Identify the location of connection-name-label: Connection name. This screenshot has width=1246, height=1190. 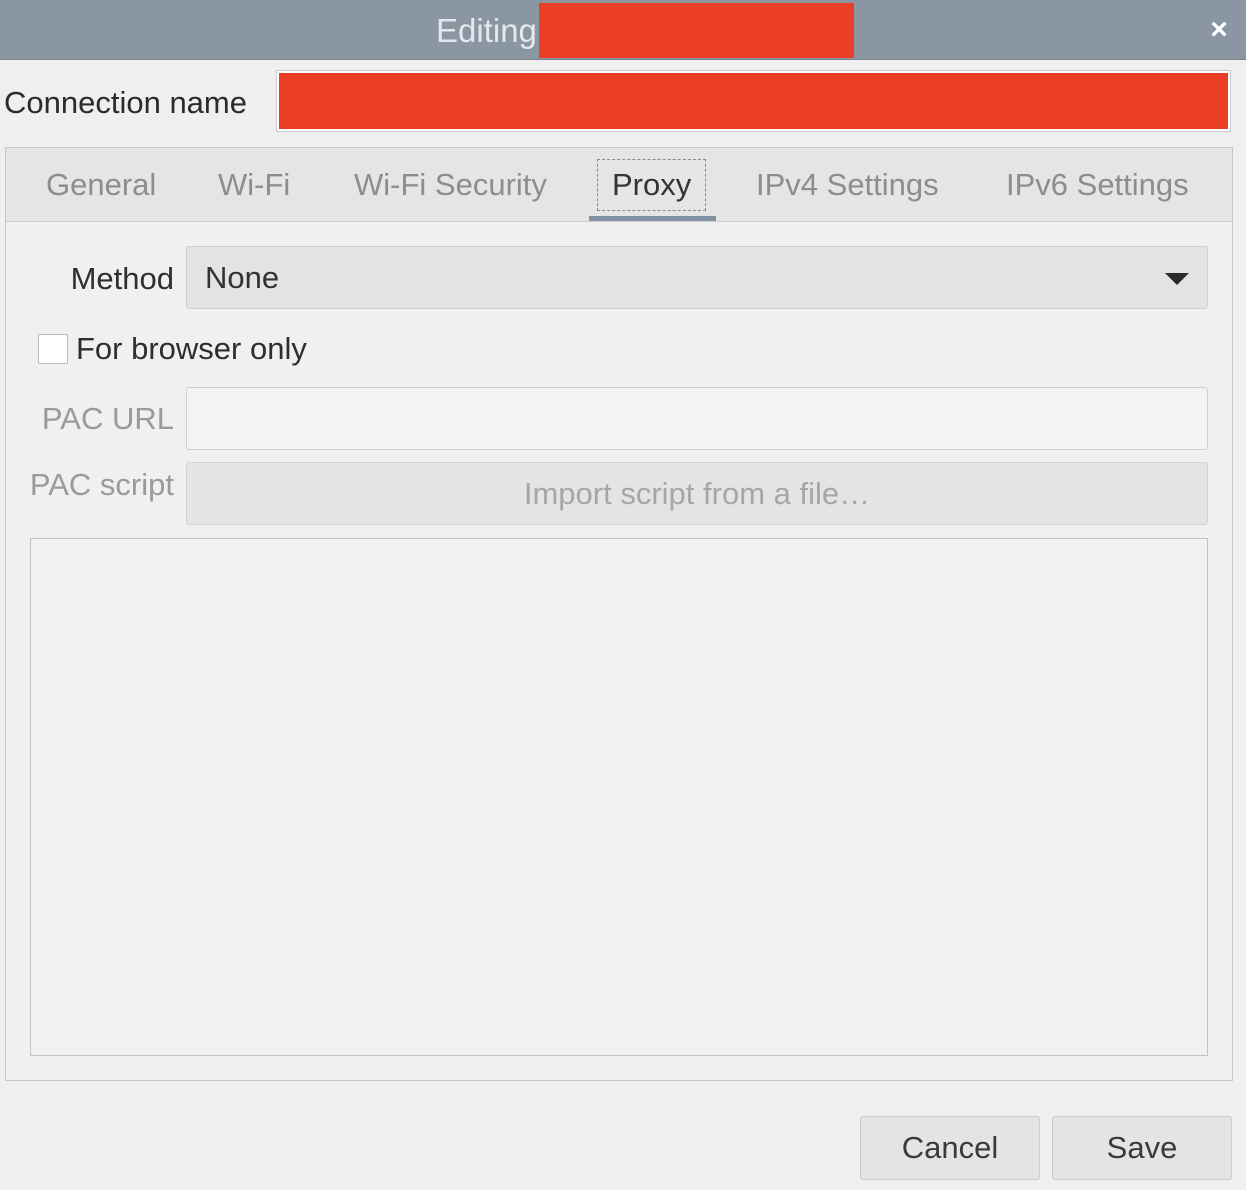
(125, 102).